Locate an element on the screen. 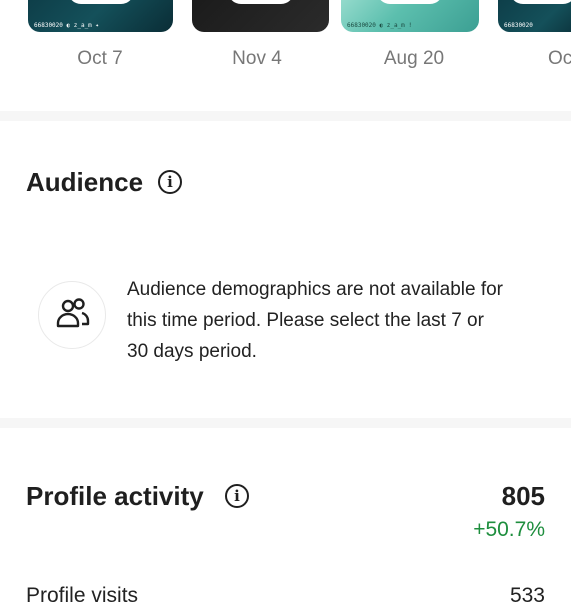 The height and width of the screenshot is (608, 571). profile-activity-total: 805 is located at coordinates (523, 496).